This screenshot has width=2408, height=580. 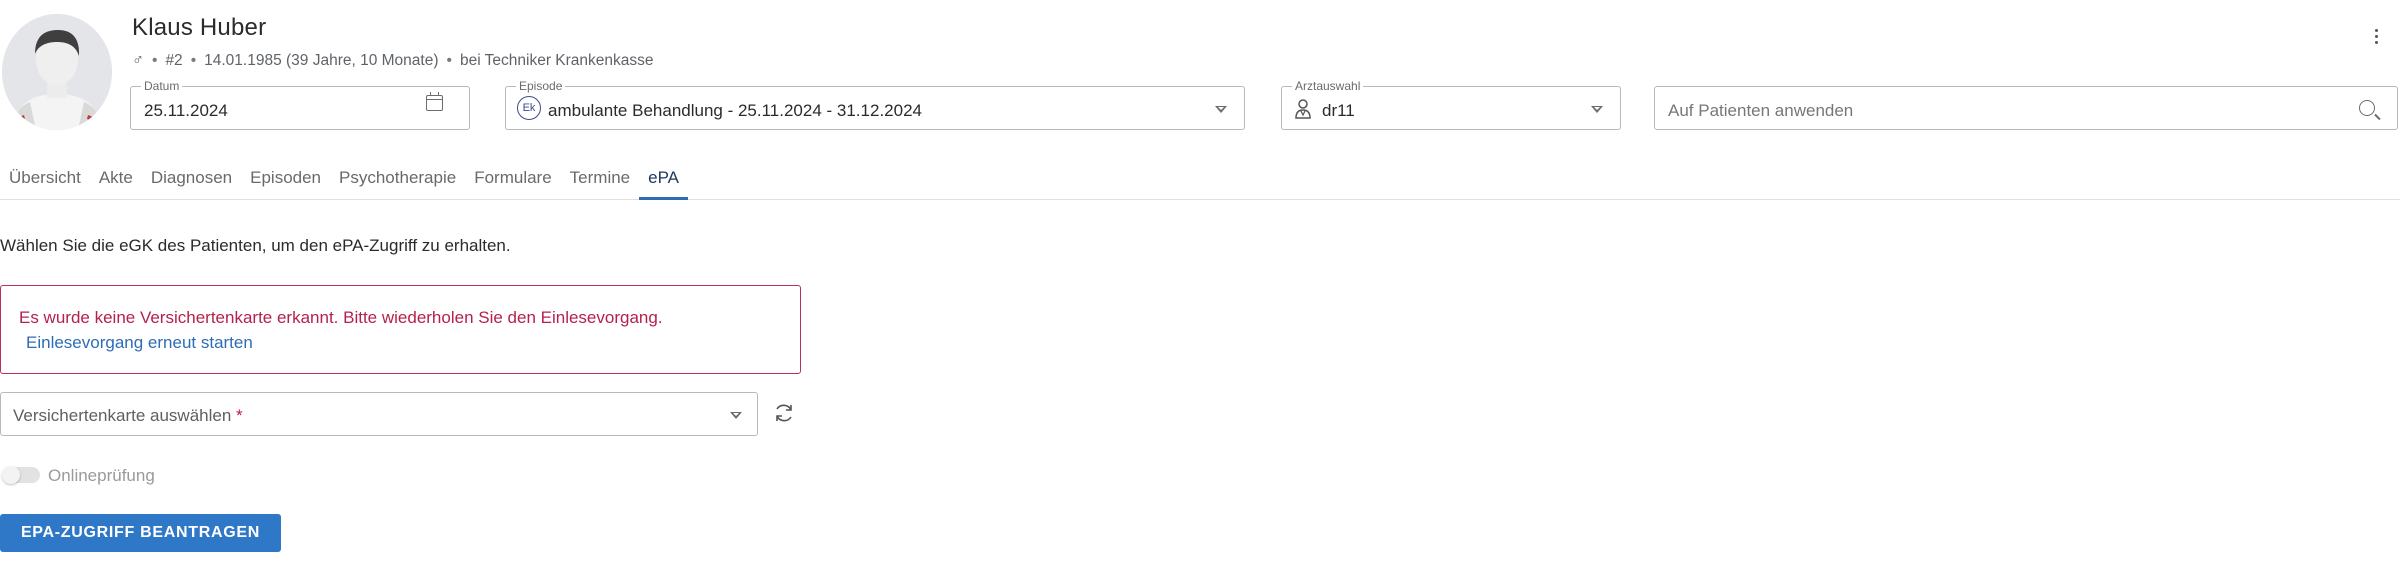 What do you see at coordinates (199, 27) in the screenshot?
I see `patient-name: Klaus Huber` at bounding box center [199, 27].